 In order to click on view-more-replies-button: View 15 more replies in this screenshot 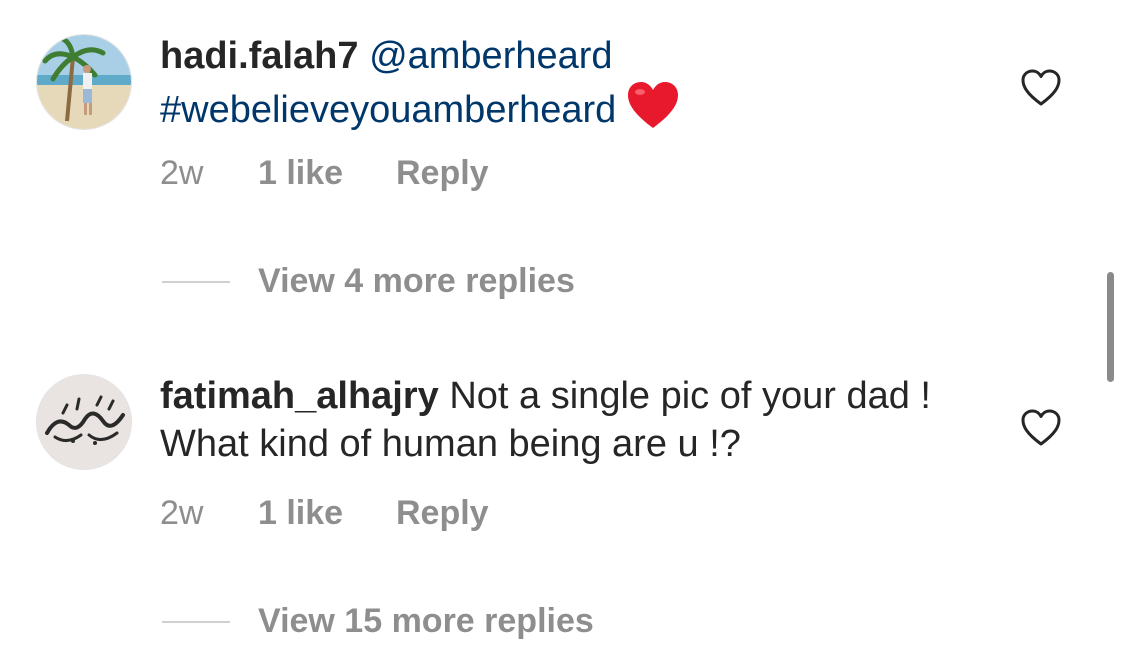, I will do `click(378, 621)`.